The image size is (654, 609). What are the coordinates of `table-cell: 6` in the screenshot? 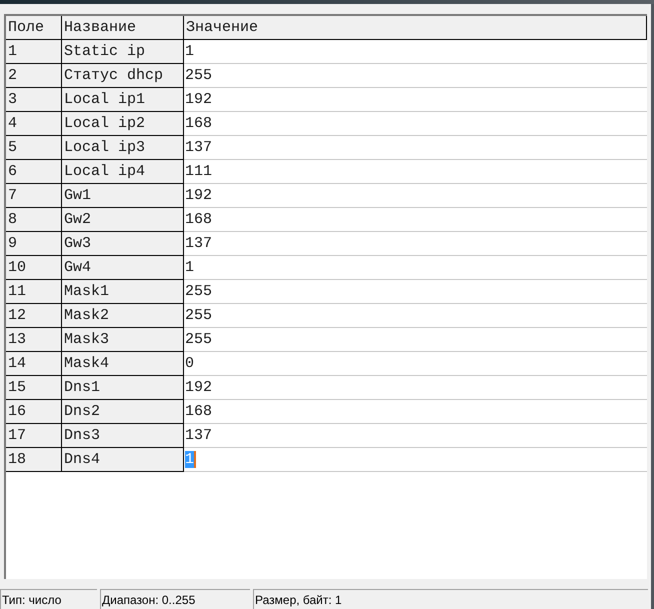 It's located at (34, 172).